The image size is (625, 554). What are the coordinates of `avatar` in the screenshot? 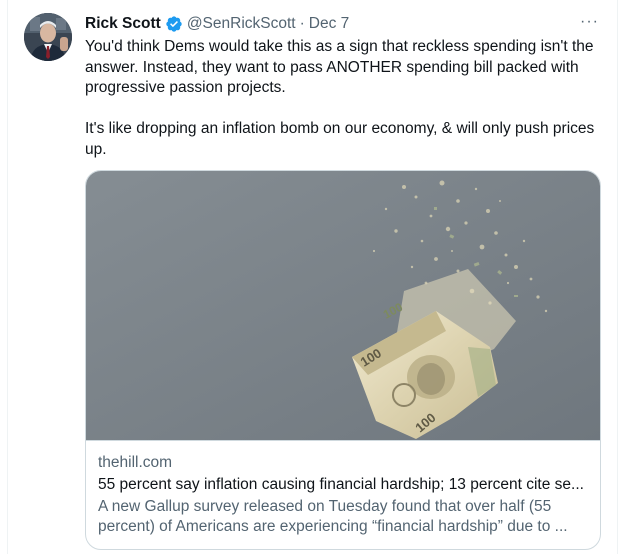 It's located at (48, 37).